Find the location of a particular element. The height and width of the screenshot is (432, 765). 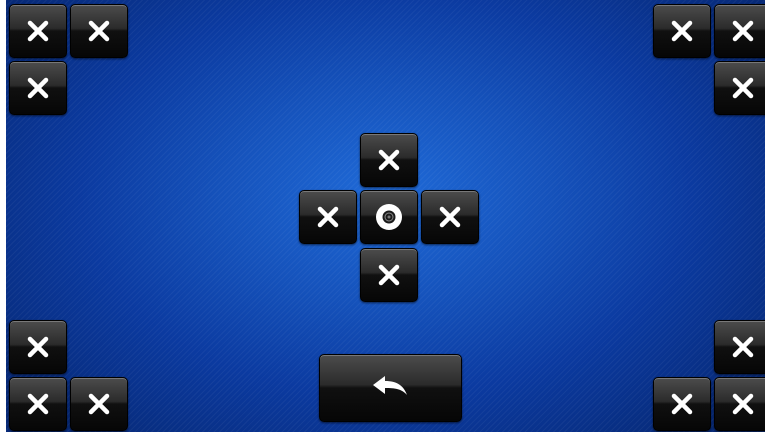

dpad-right-button is located at coordinates (450, 217).